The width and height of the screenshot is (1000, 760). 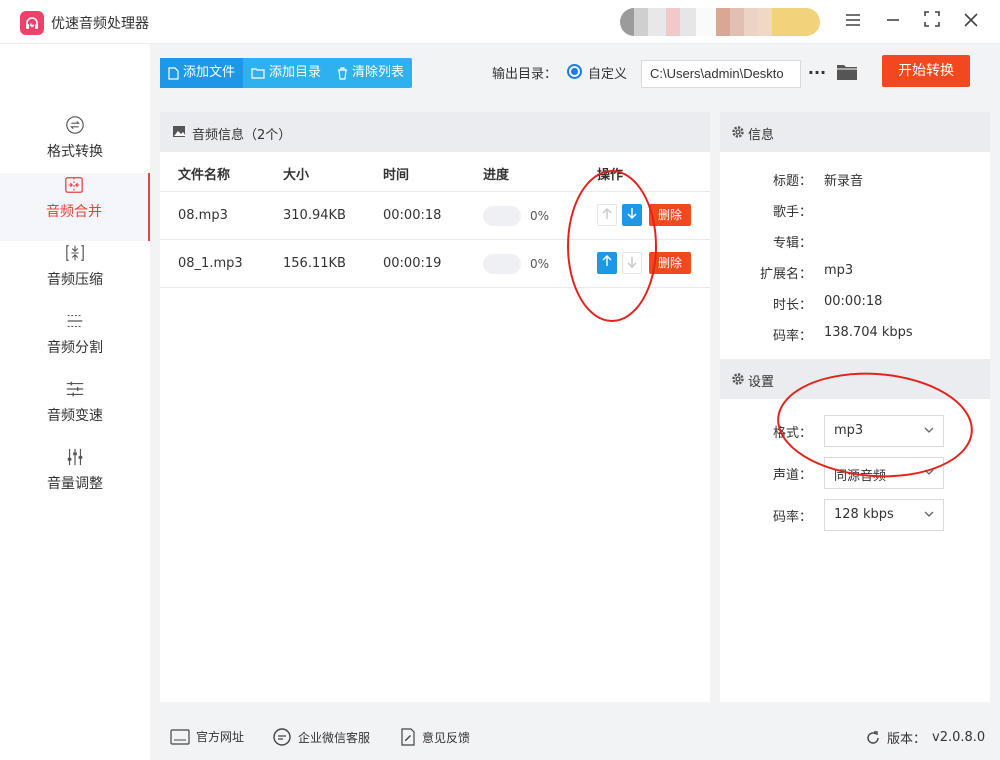 I want to click on split-icon, so click(x=75, y=321).